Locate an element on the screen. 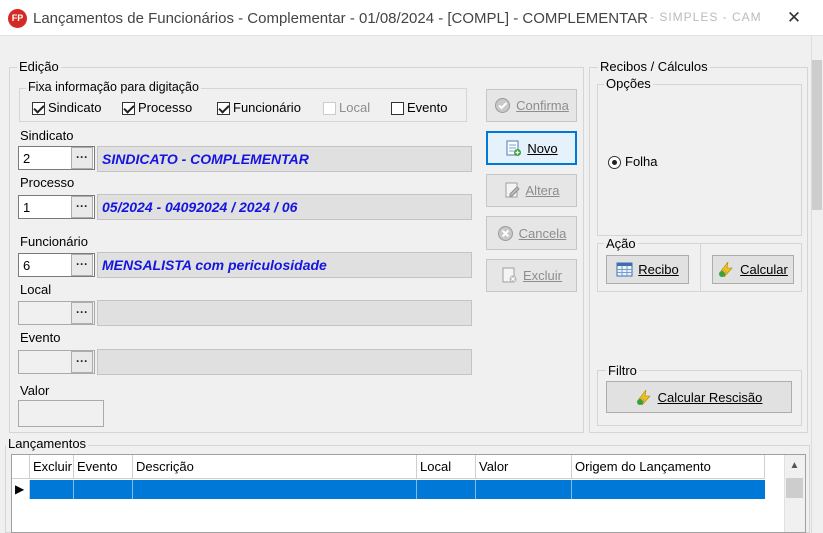 This screenshot has height=533, width=823. checkbox-local: Local is located at coordinates (347, 108).